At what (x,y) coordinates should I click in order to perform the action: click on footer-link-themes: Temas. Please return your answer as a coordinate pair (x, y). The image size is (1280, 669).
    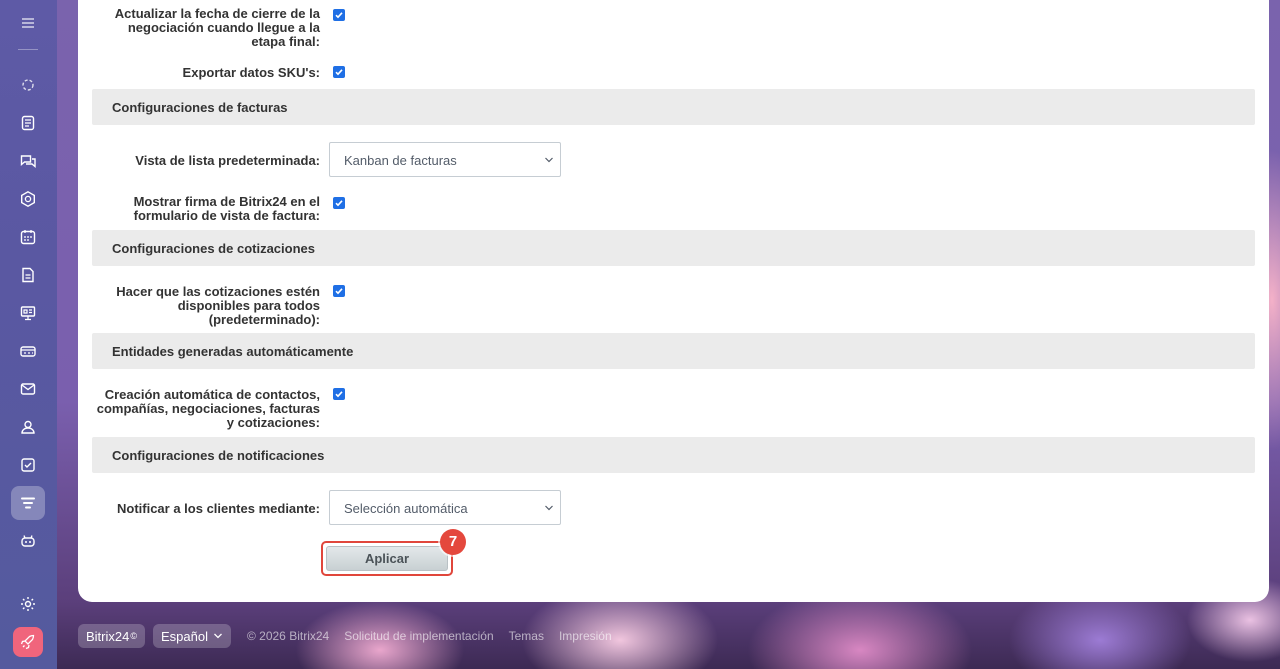
    Looking at the image, I should click on (526, 636).